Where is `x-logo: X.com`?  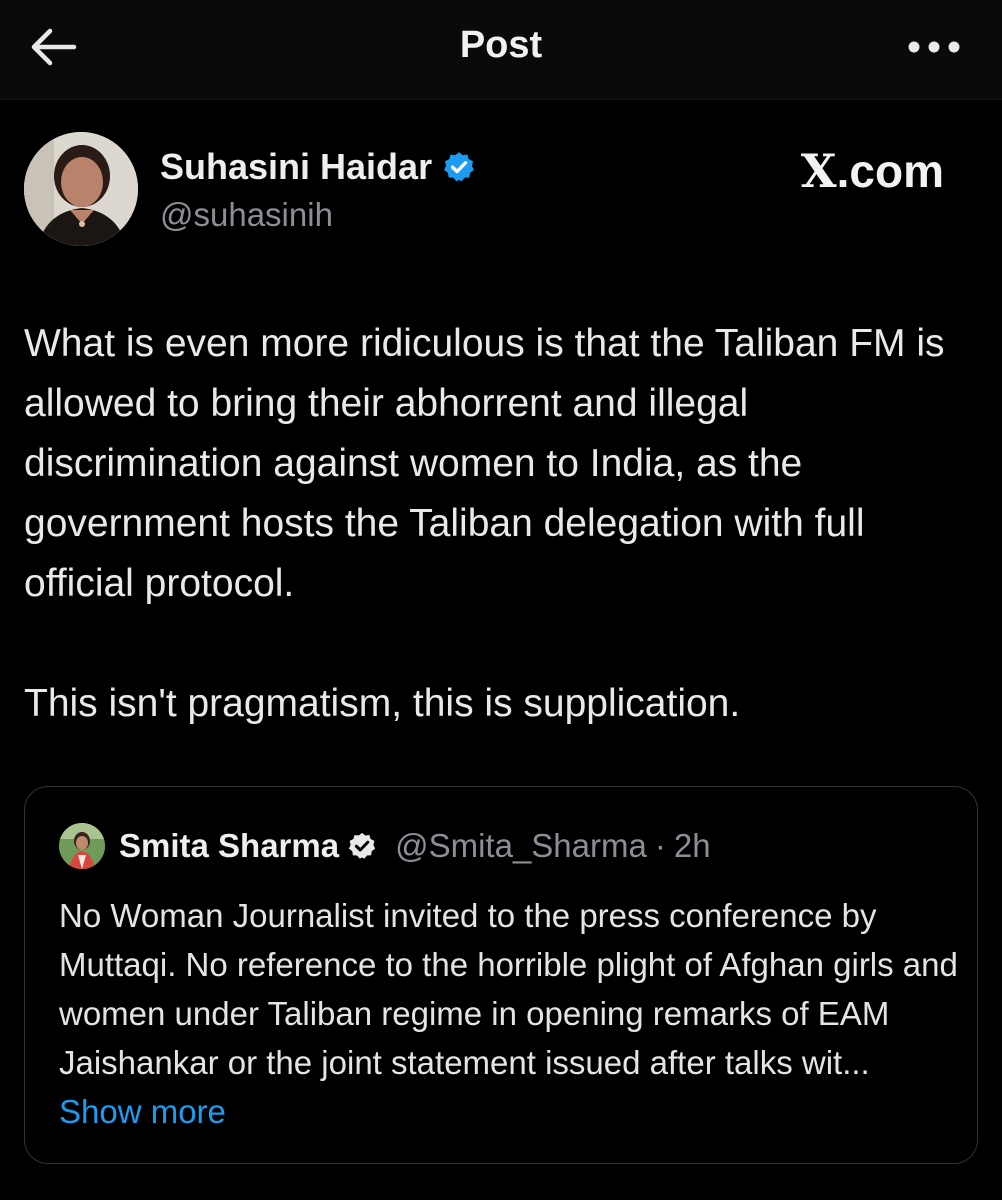 x-logo: X.com is located at coordinates (872, 171).